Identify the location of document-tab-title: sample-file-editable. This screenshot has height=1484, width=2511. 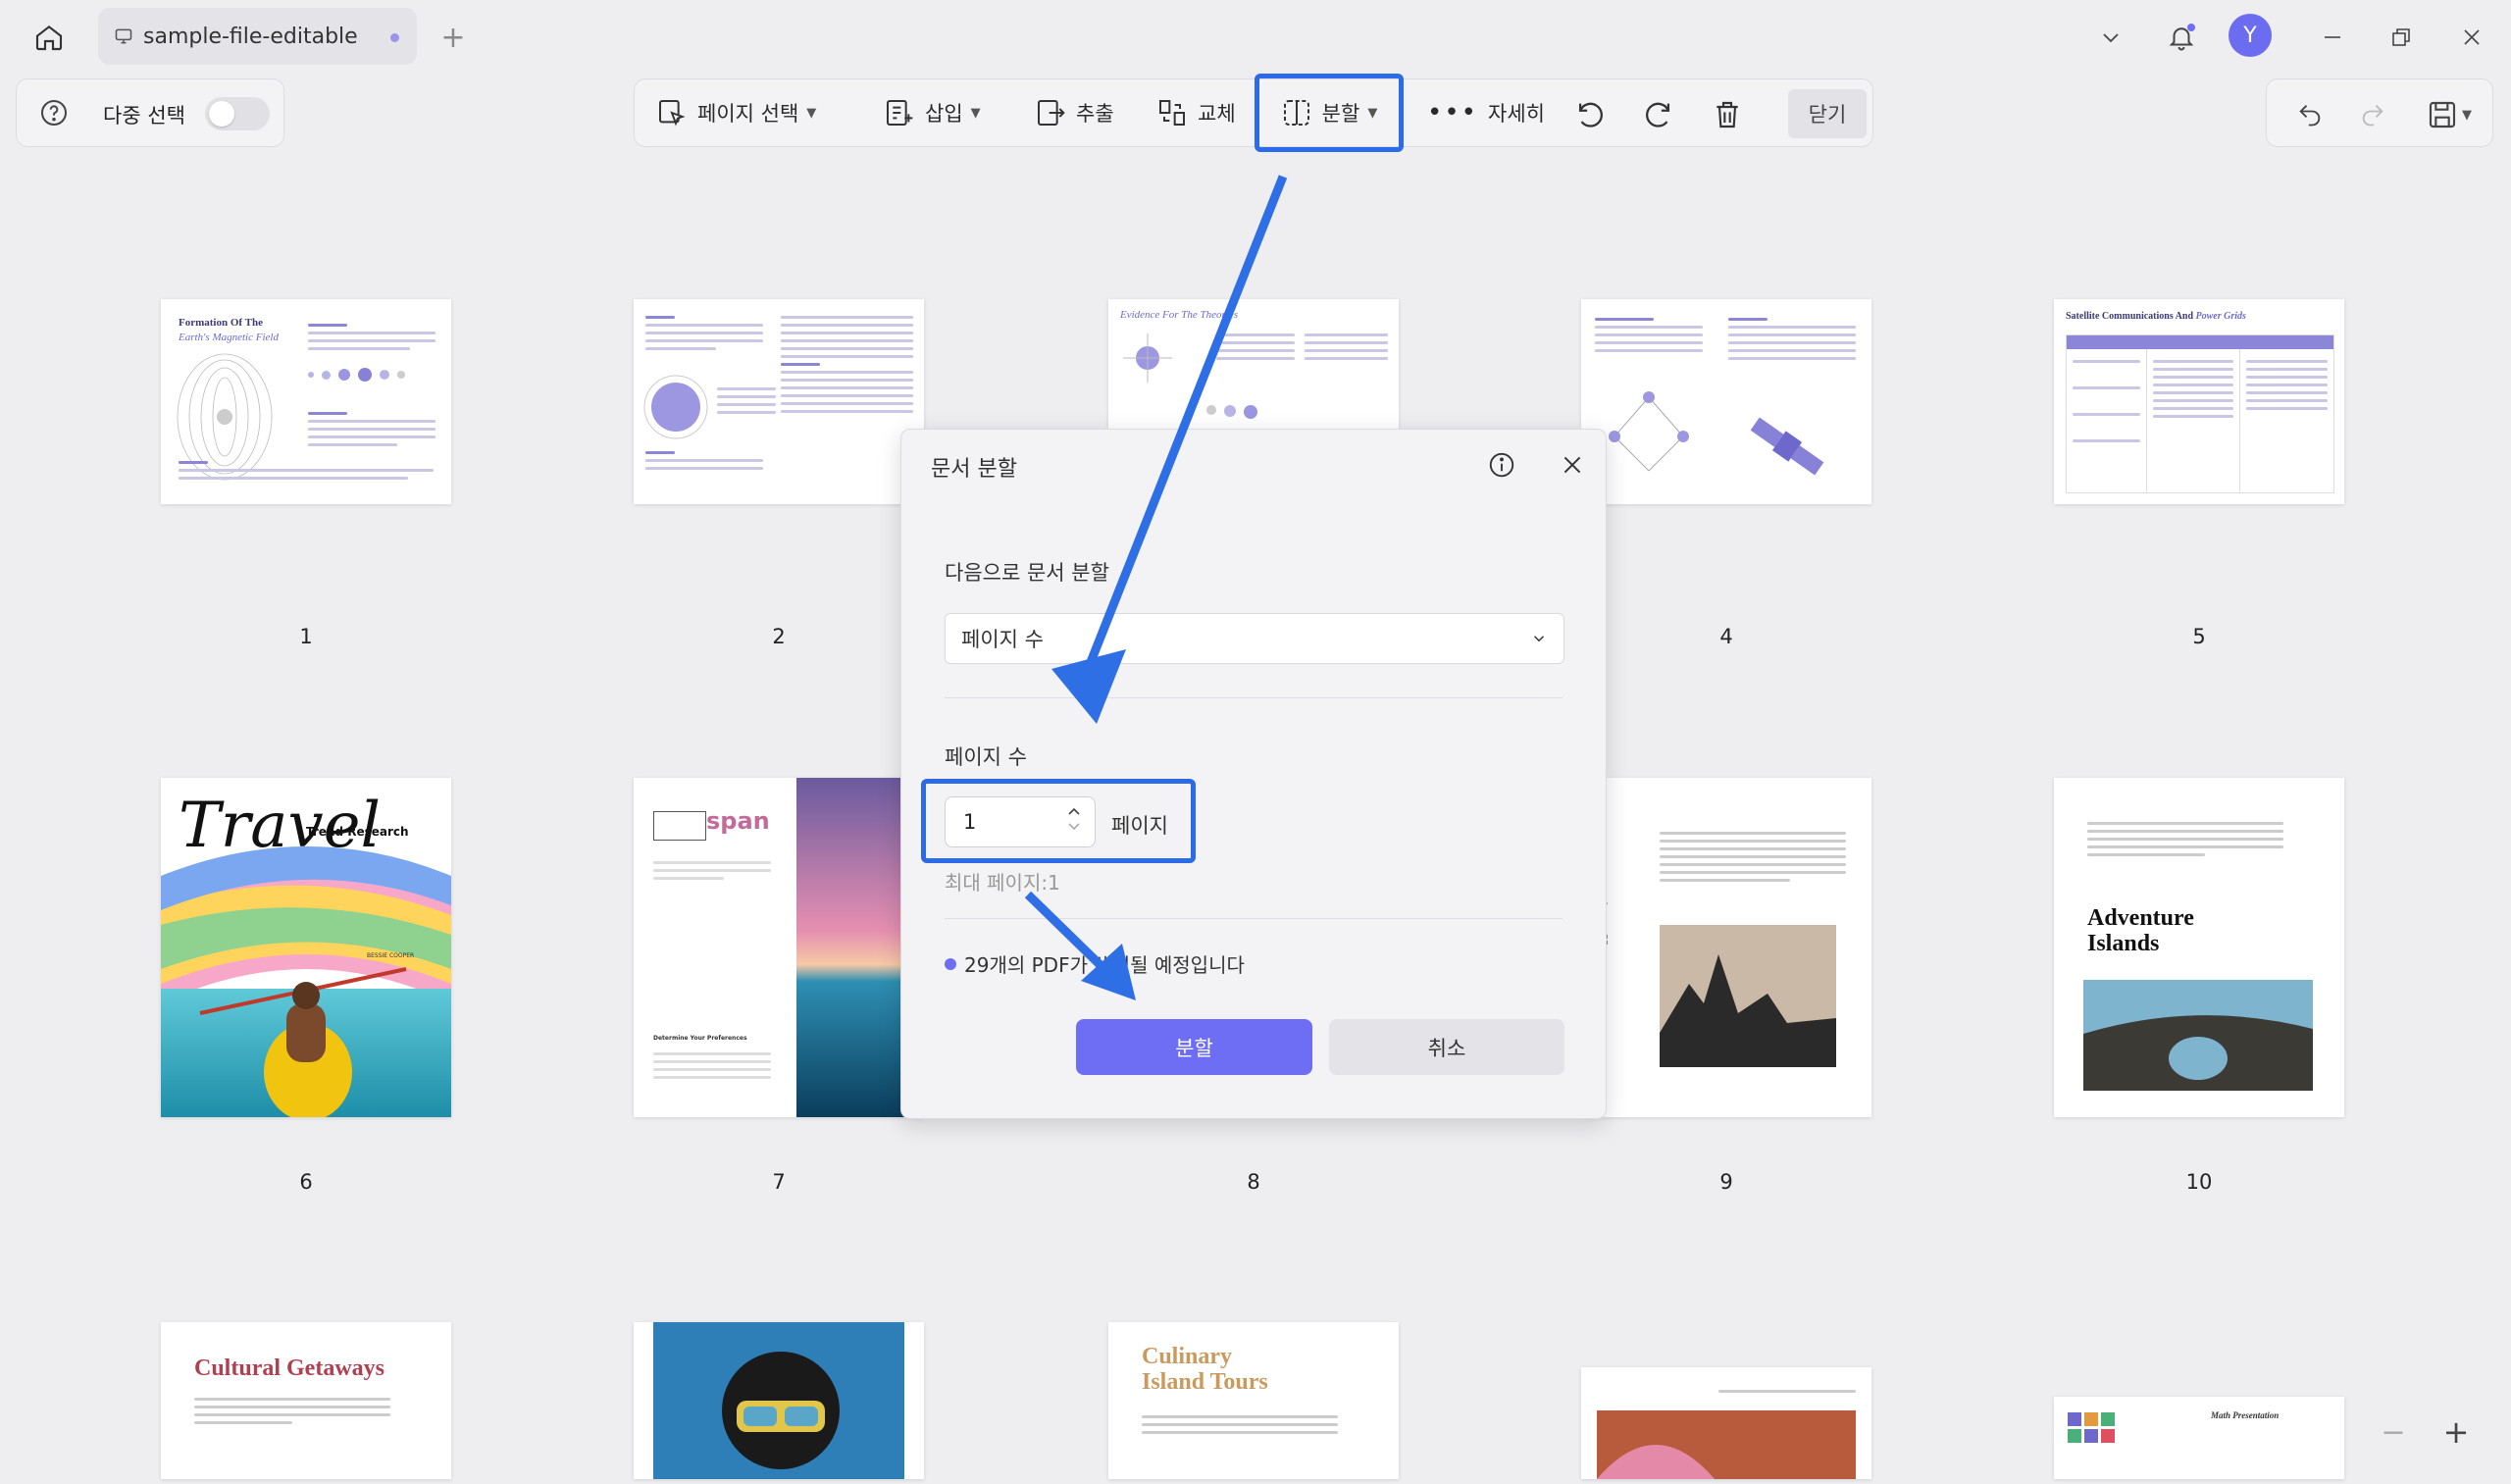
(250, 37).